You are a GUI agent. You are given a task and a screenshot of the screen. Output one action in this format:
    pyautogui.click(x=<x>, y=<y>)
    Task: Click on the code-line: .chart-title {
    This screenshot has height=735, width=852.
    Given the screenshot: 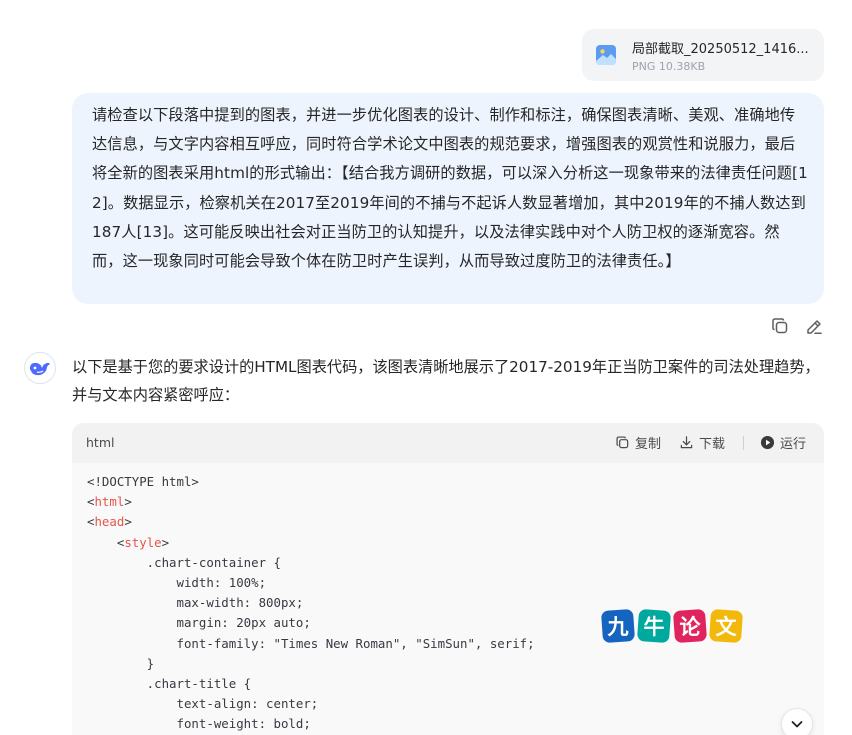 What is the action you would take?
    pyautogui.click(x=455, y=684)
    